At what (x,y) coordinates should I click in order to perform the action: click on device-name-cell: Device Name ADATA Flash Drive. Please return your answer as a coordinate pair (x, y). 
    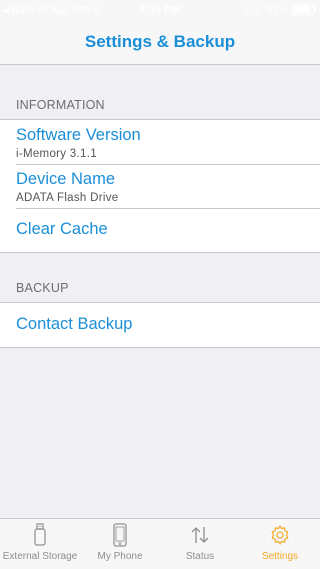
    Looking at the image, I should click on (160, 186).